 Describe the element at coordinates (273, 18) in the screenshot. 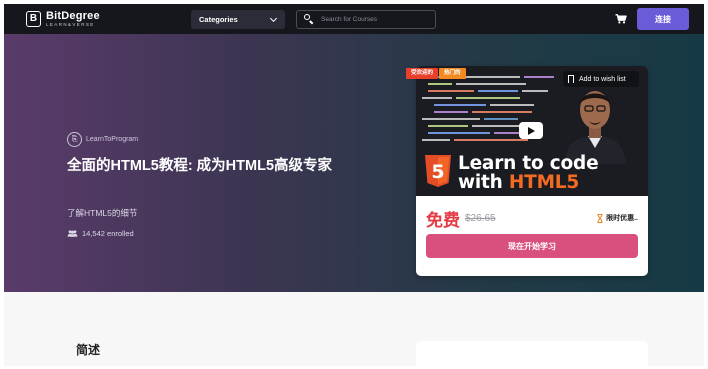

I see `chevron-down-icon` at that location.